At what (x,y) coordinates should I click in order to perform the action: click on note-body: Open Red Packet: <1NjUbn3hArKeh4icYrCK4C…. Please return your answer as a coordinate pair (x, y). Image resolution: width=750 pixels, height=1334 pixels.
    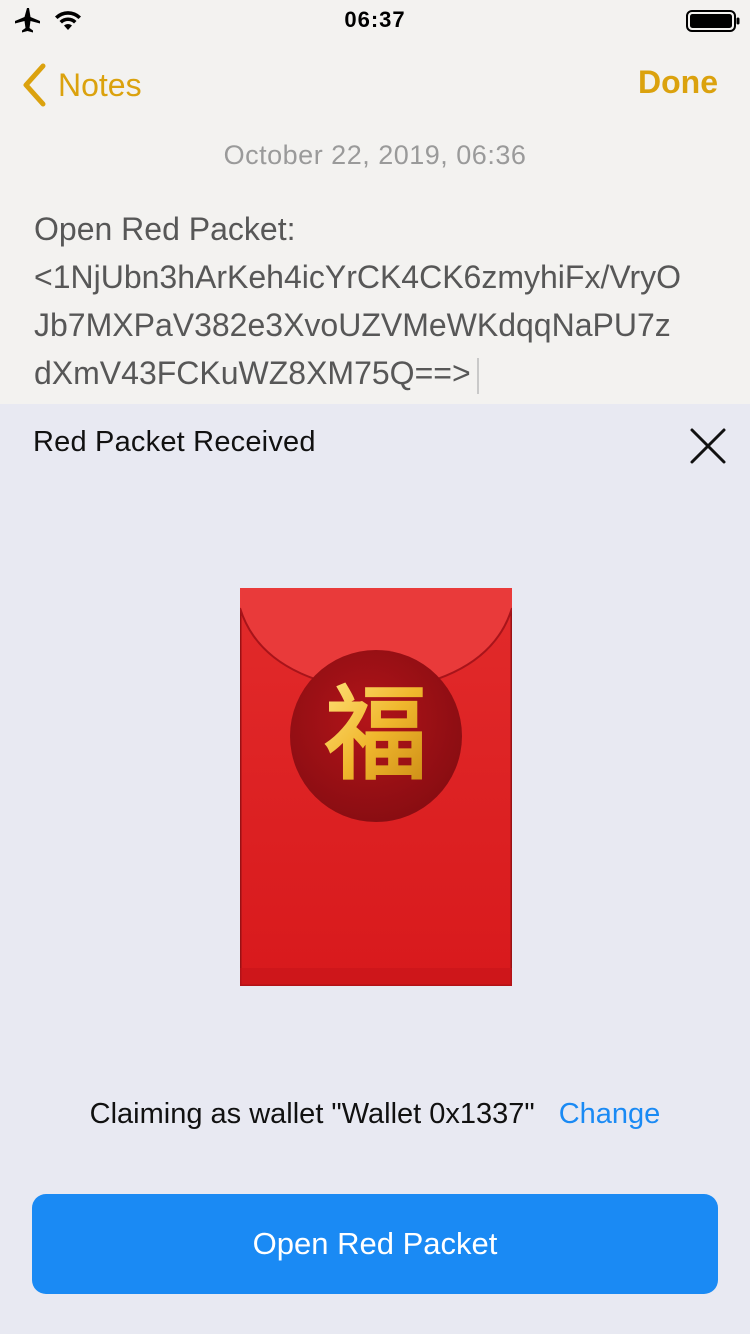
    Looking at the image, I should click on (384, 301).